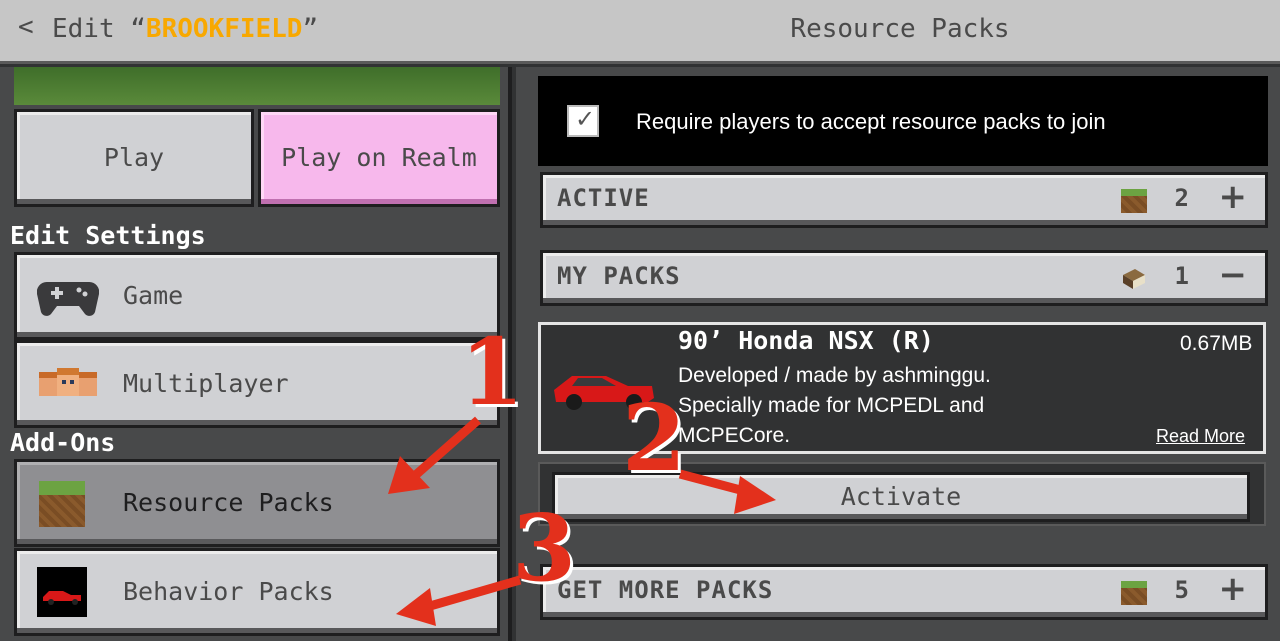  What do you see at coordinates (904, 200) in the screenshot?
I see `active-packs-section: ACTIVE 2 +` at bounding box center [904, 200].